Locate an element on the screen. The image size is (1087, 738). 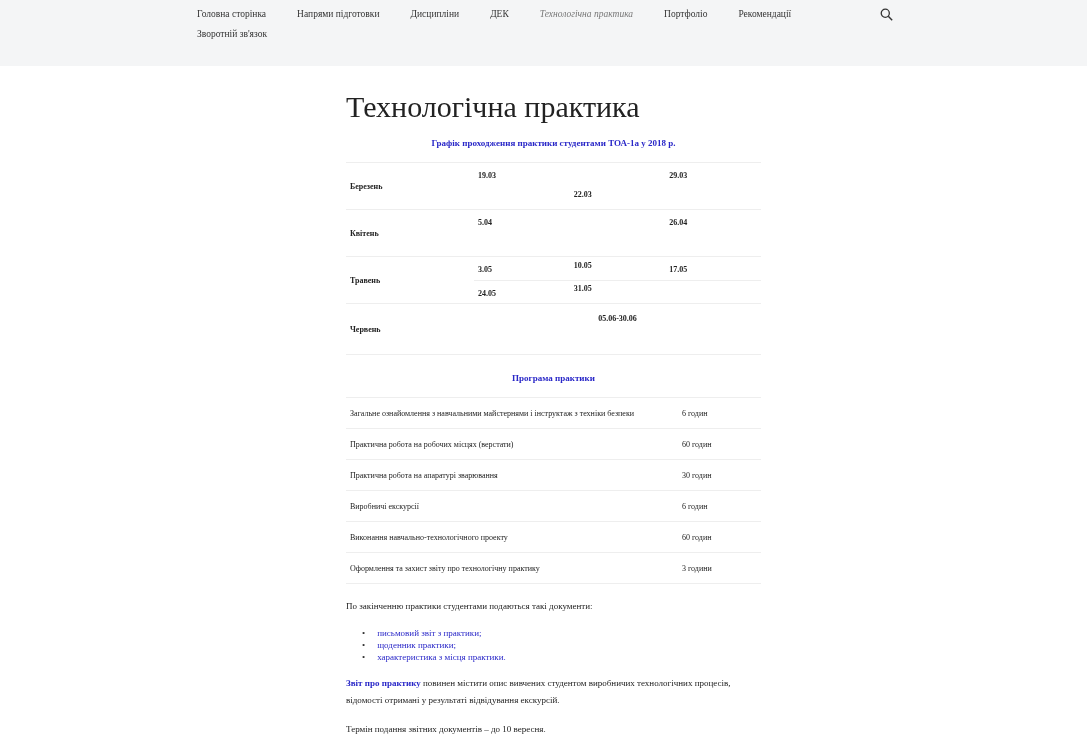
month-cell: Травень is located at coordinates (410, 280).